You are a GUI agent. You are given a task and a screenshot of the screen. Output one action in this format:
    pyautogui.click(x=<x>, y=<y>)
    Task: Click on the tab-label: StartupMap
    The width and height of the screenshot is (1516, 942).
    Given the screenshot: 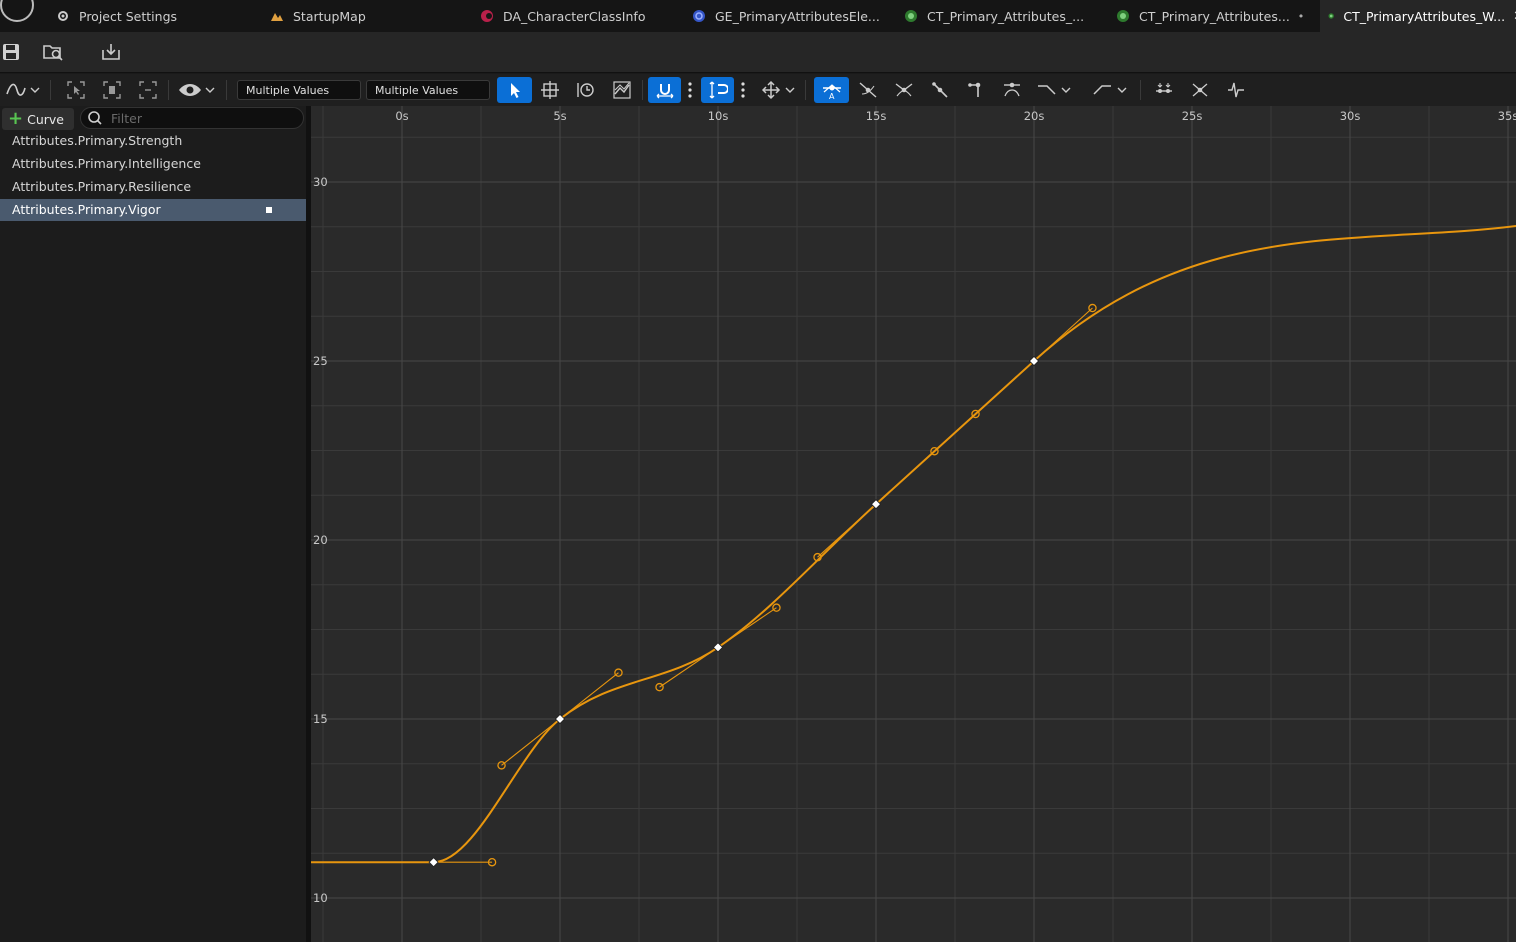 What is the action you would take?
    pyautogui.click(x=329, y=16)
    